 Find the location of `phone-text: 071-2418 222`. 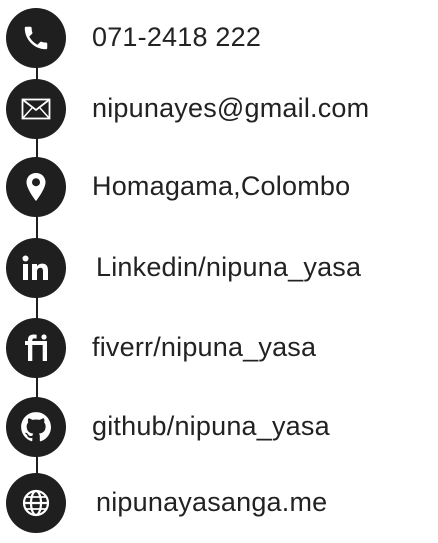

phone-text: 071-2418 222 is located at coordinates (176, 37).